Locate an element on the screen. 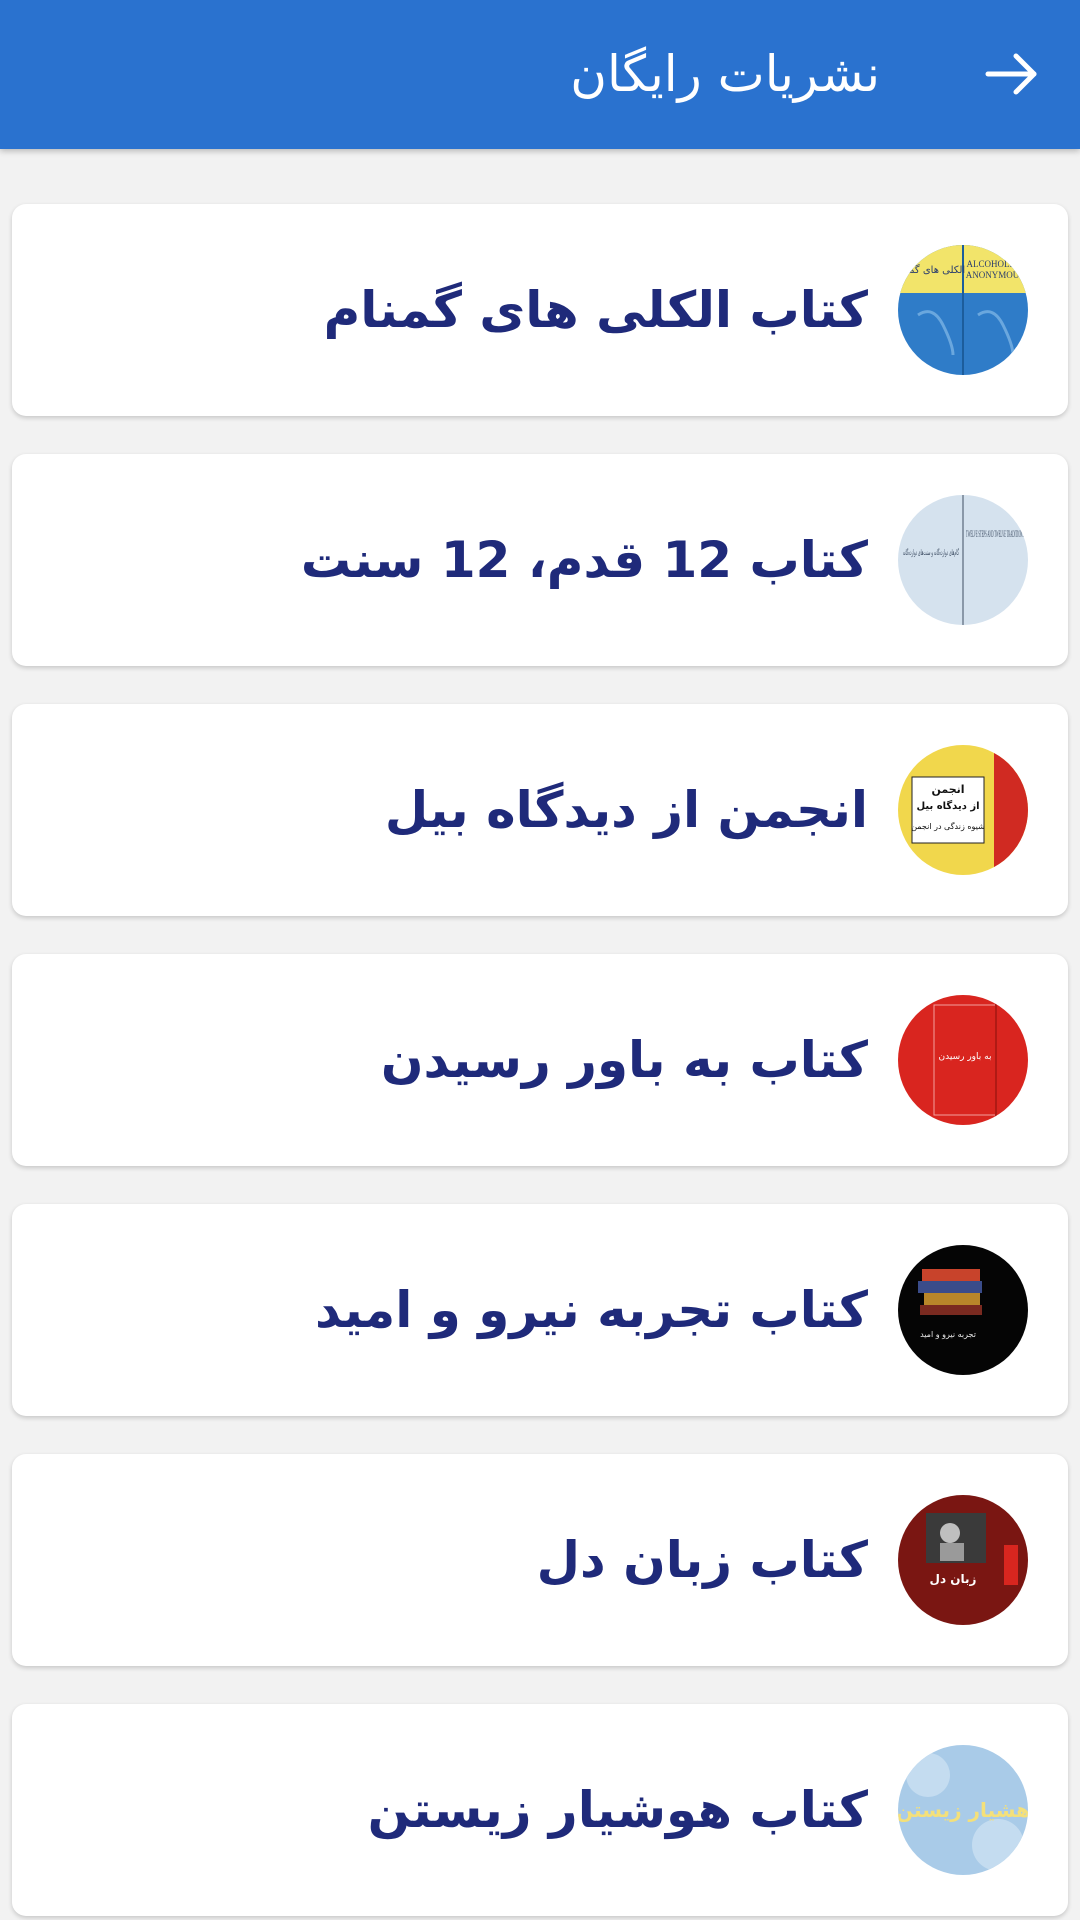 Image resolution: width=1080 pixels, height=1920 pixels. item-label: کتاب هوشیار زیستن is located at coordinates (617, 1810).